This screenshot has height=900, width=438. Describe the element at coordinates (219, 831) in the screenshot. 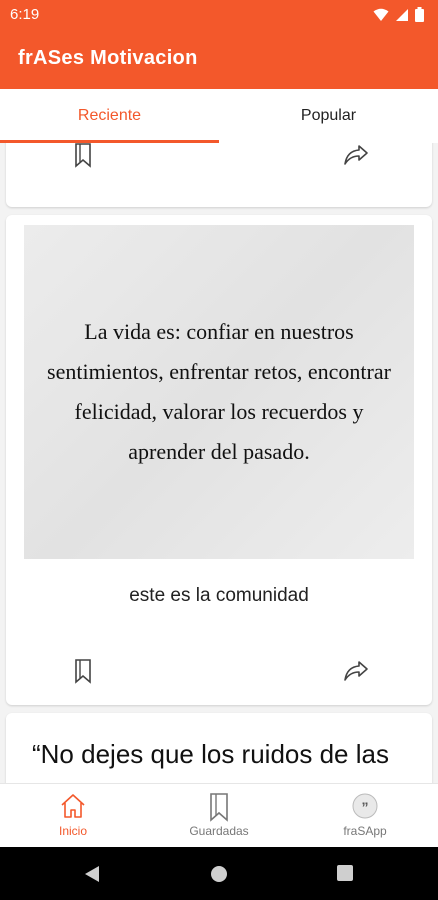

I see `nav-label: Guardadas` at that location.